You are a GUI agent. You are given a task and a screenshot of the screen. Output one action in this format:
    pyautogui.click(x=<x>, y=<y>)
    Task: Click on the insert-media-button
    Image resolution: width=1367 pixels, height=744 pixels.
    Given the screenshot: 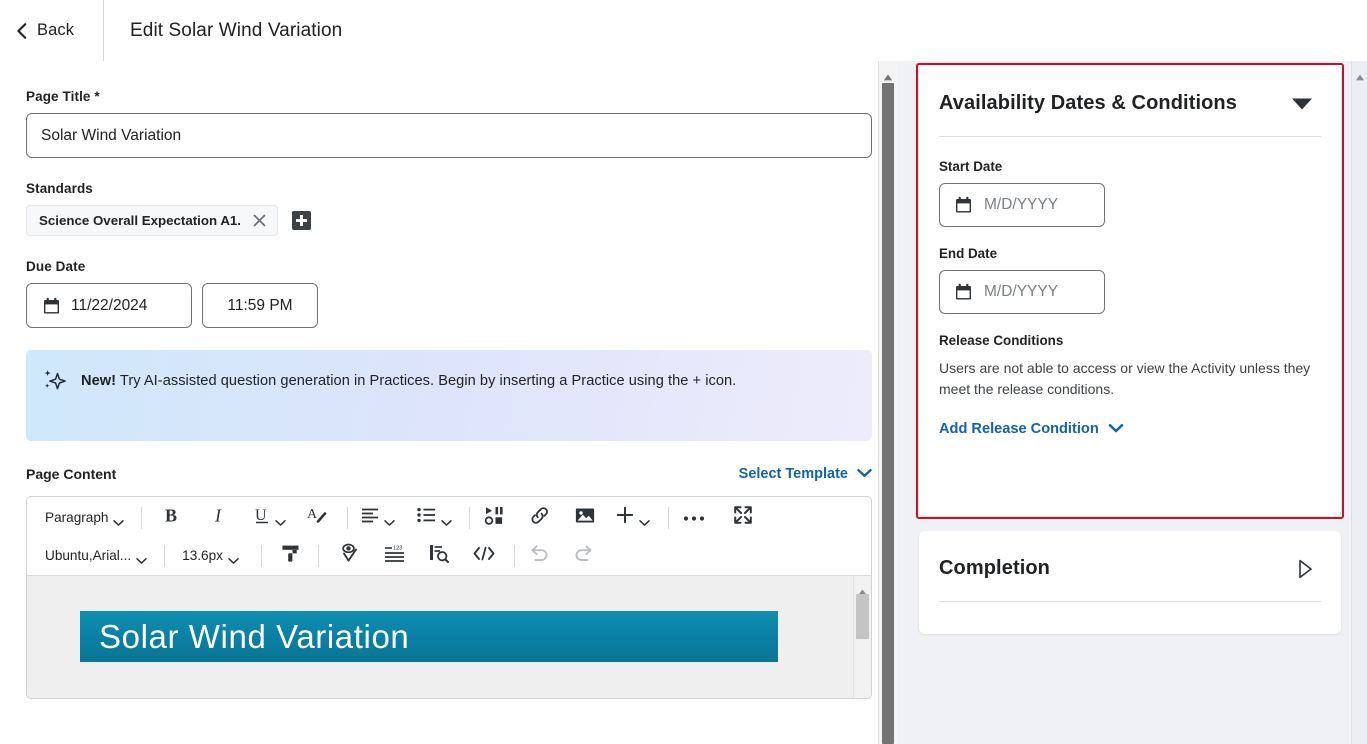 What is the action you would take?
    pyautogui.click(x=494, y=517)
    